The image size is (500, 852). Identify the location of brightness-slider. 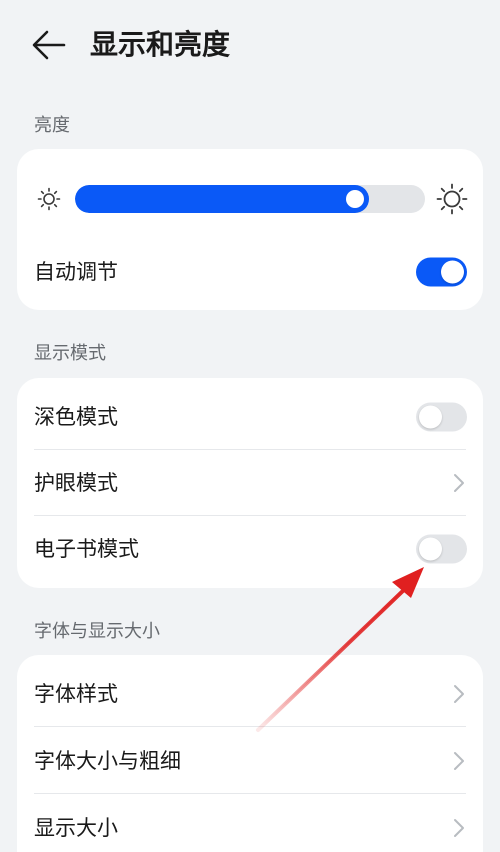
(250, 199).